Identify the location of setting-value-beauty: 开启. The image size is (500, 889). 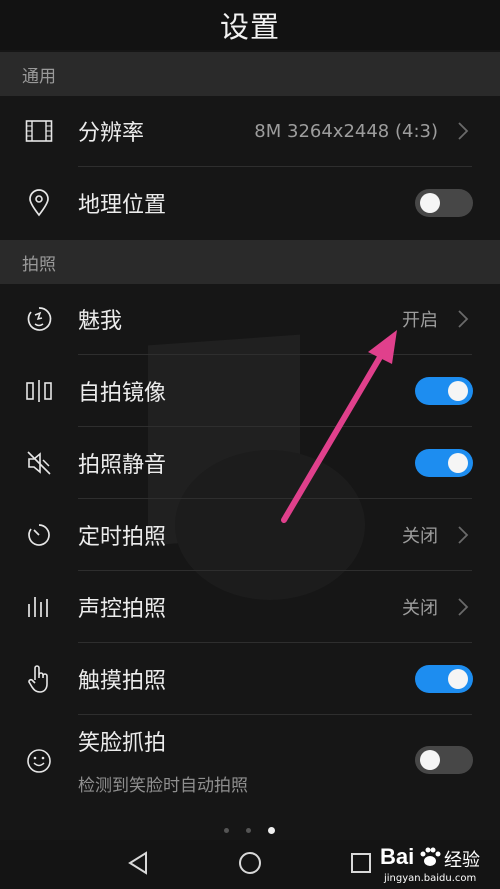
(420, 320).